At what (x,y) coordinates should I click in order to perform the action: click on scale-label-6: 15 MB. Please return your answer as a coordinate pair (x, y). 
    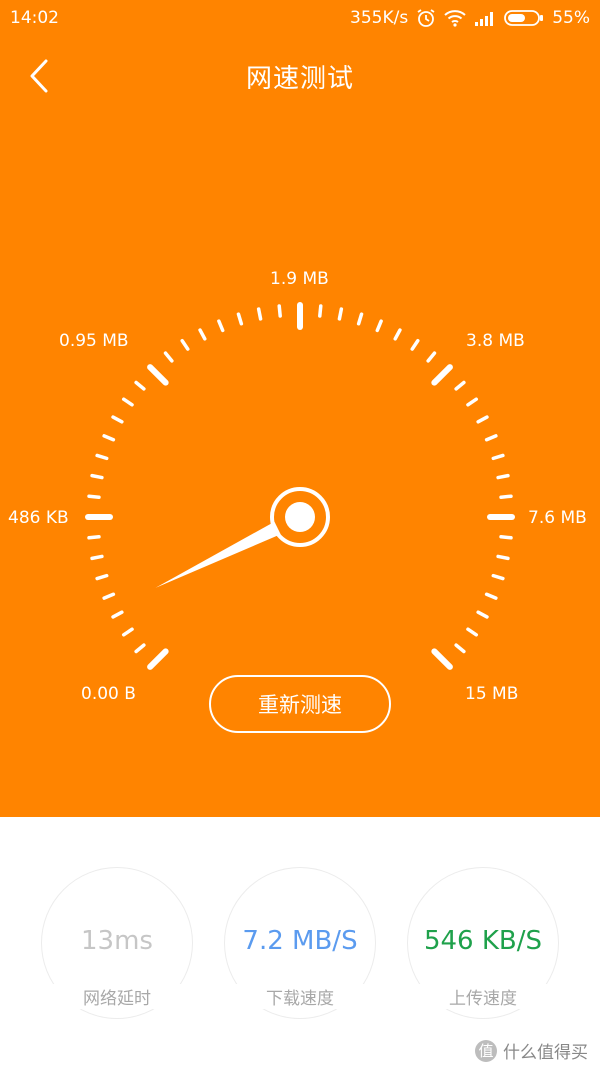
    Looking at the image, I should click on (492, 694).